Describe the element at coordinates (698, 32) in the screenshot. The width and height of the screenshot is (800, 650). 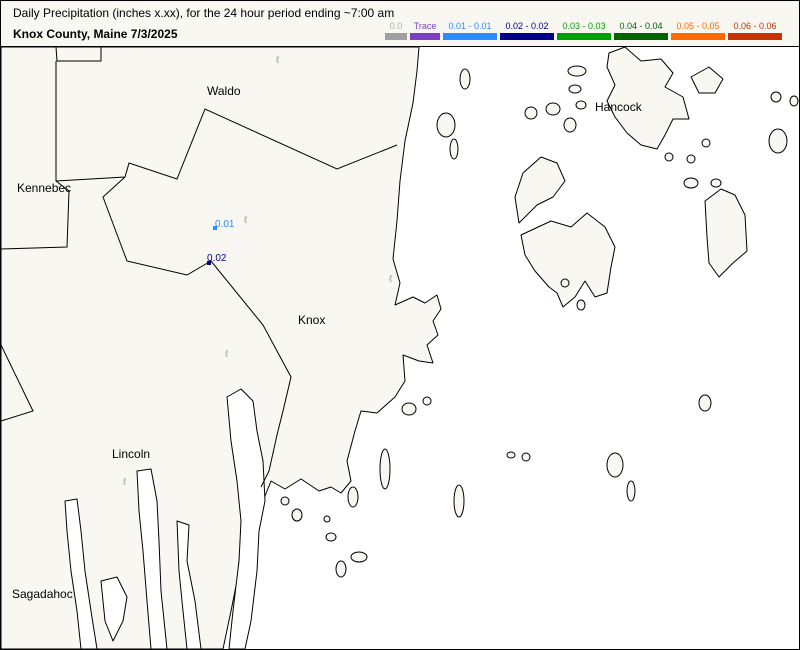
I see `legend-item-005: 0.05 - 0.05` at that location.